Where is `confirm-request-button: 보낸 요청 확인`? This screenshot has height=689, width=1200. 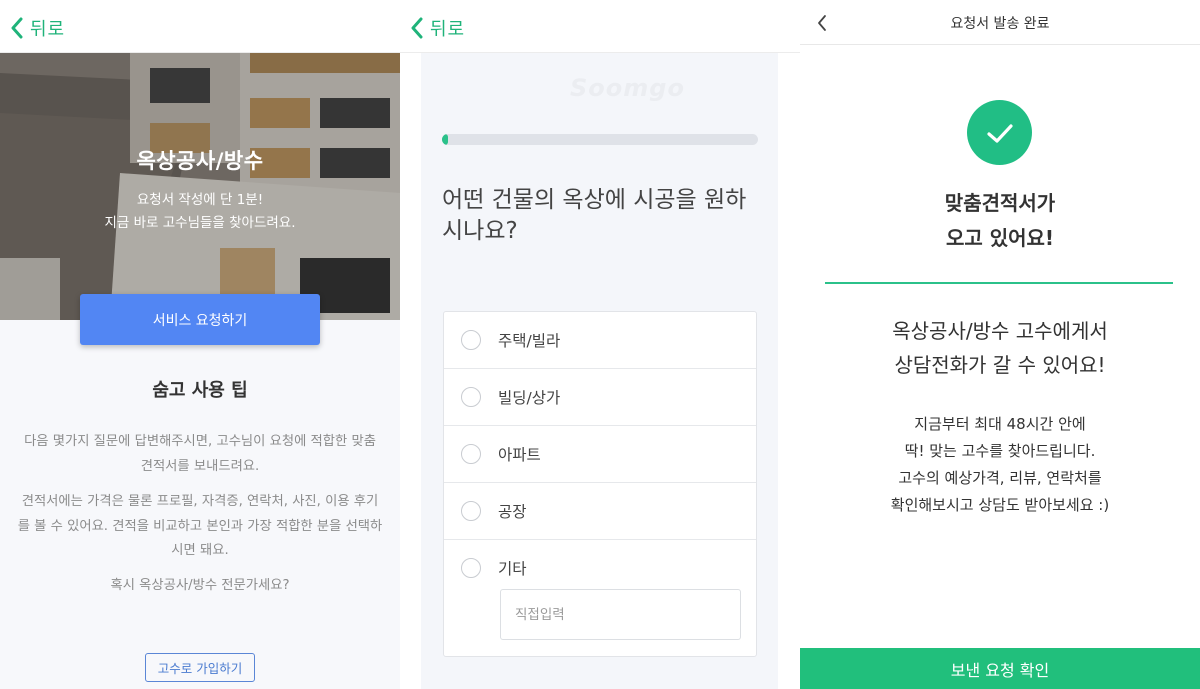
confirm-request-button: 보낸 요청 확인 is located at coordinates (1000, 668).